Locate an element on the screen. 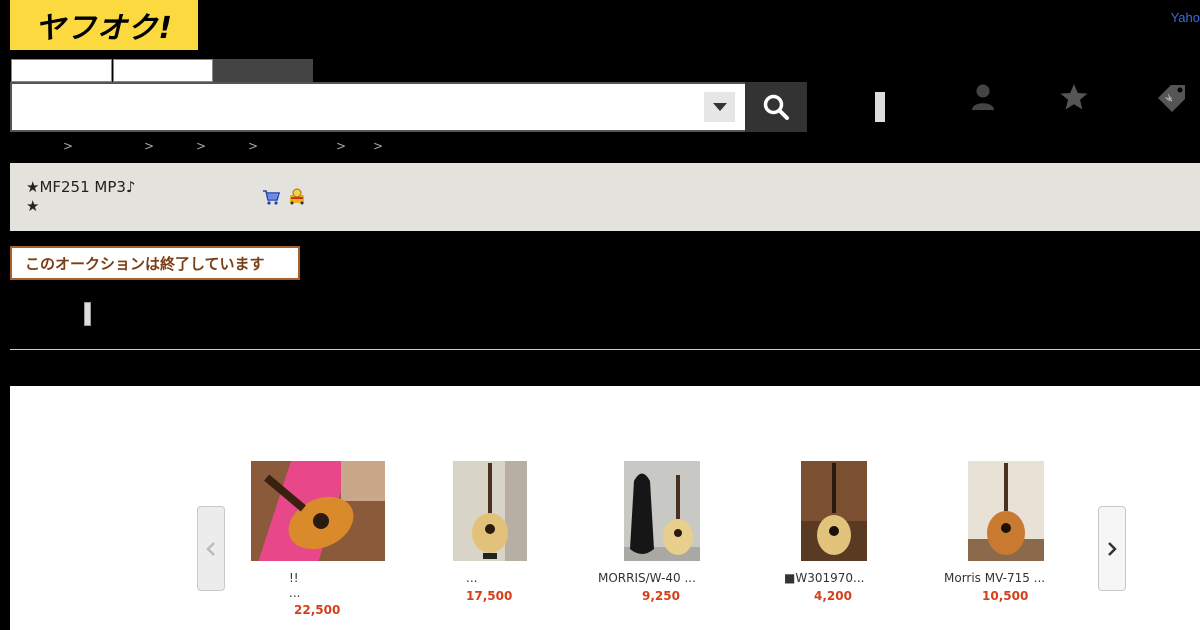 Image resolution: width=1200 pixels, height=630 pixels. user-icon is located at coordinates (983, 97).